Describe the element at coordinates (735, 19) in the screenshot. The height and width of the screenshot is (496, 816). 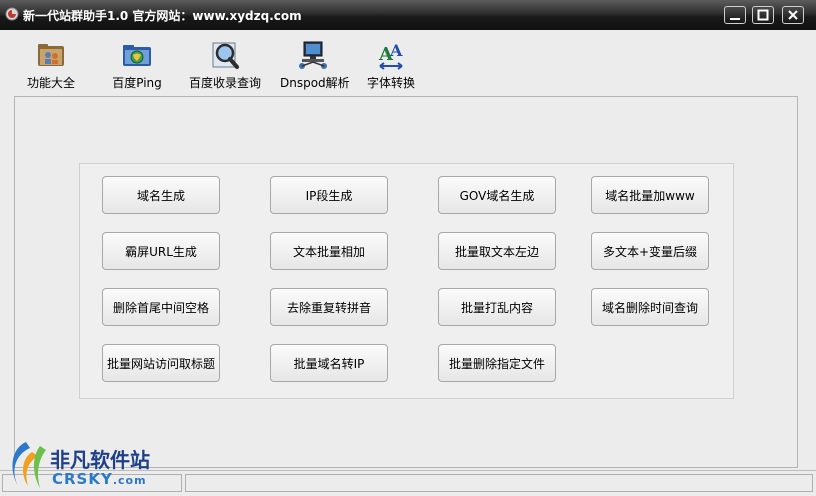
I see `minimize-icon` at that location.